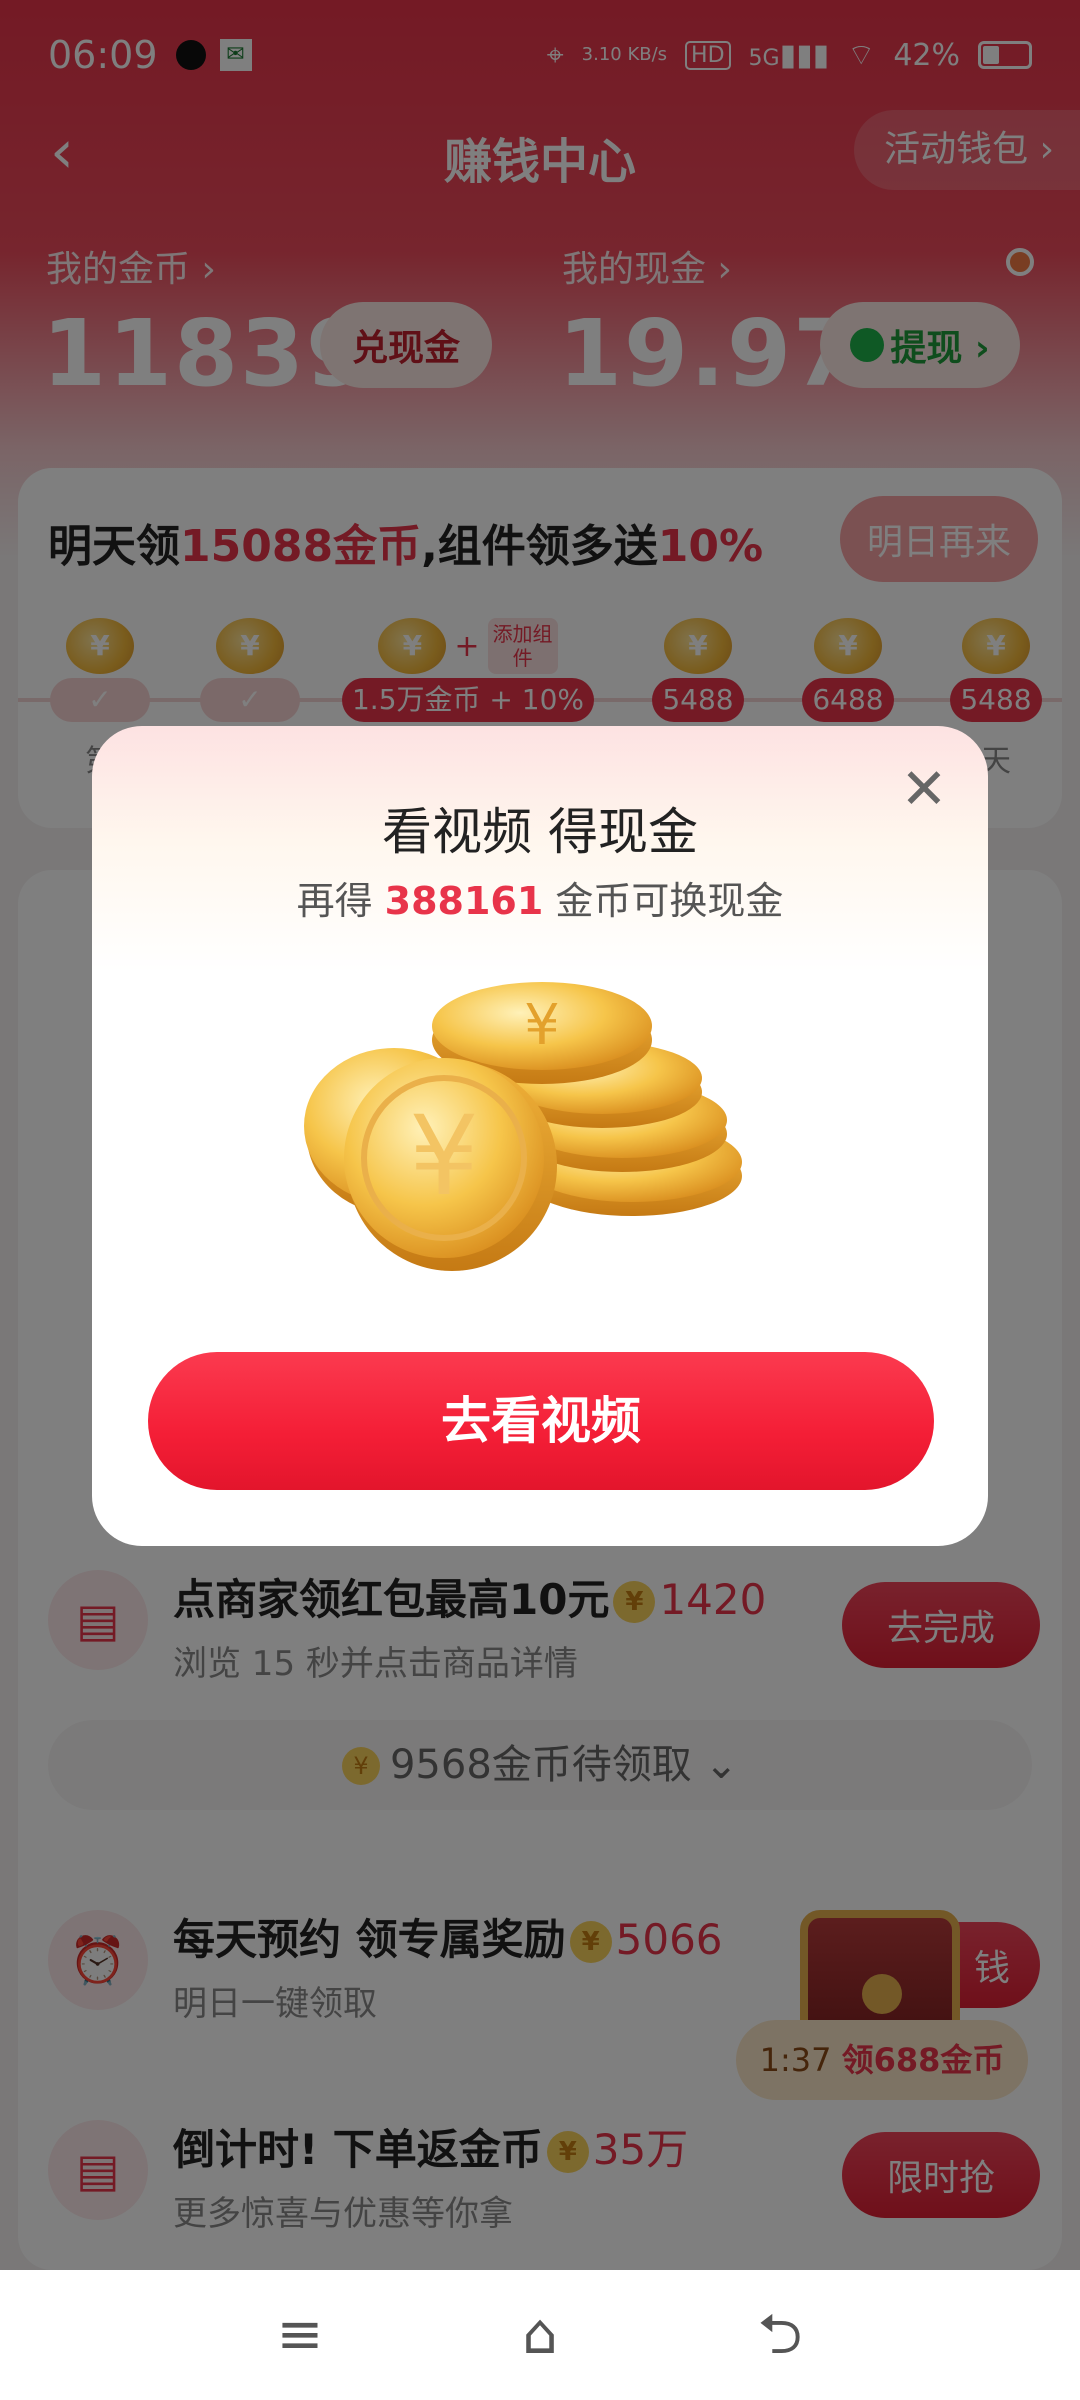 This screenshot has height=2400, width=1080. I want to click on system-nav-bar: ≡ ⌂ ⮌, so click(540, 2335).